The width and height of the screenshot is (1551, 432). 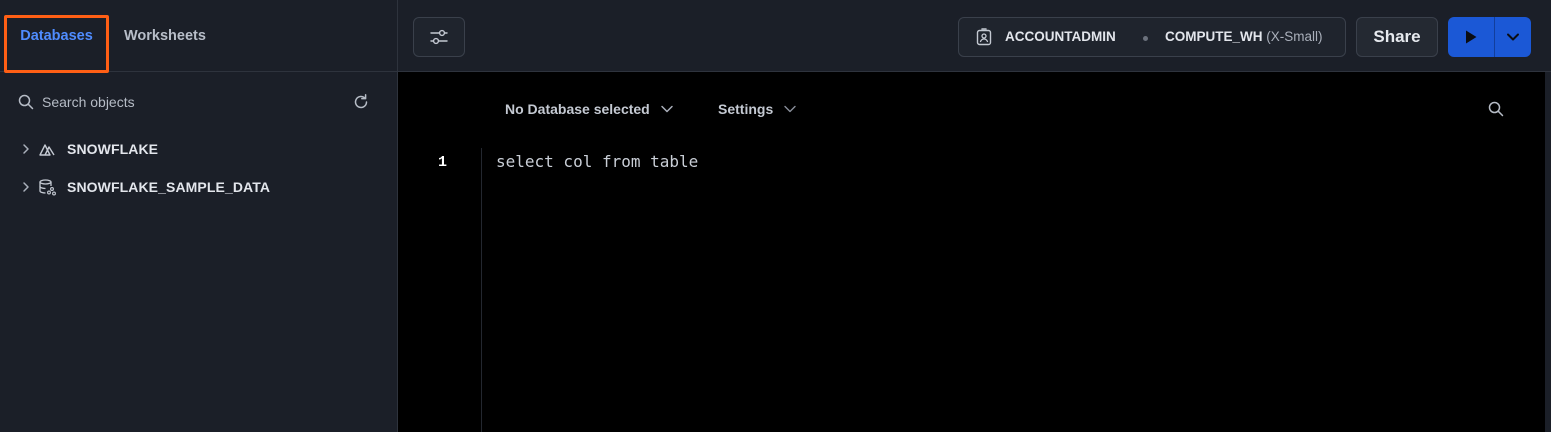 I want to click on snowflake-db-icon, so click(x=47, y=150).